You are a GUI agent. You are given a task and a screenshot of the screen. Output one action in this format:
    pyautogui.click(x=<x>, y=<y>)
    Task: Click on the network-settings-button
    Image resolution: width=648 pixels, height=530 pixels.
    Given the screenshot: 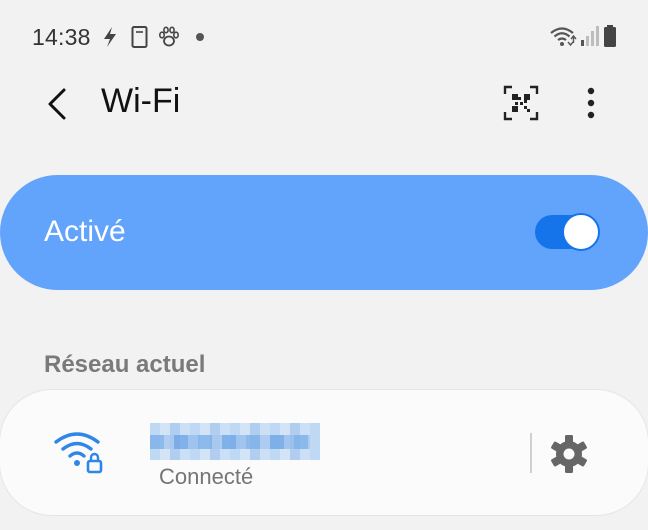 What is the action you would take?
    pyautogui.click(x=569, y=454)
    